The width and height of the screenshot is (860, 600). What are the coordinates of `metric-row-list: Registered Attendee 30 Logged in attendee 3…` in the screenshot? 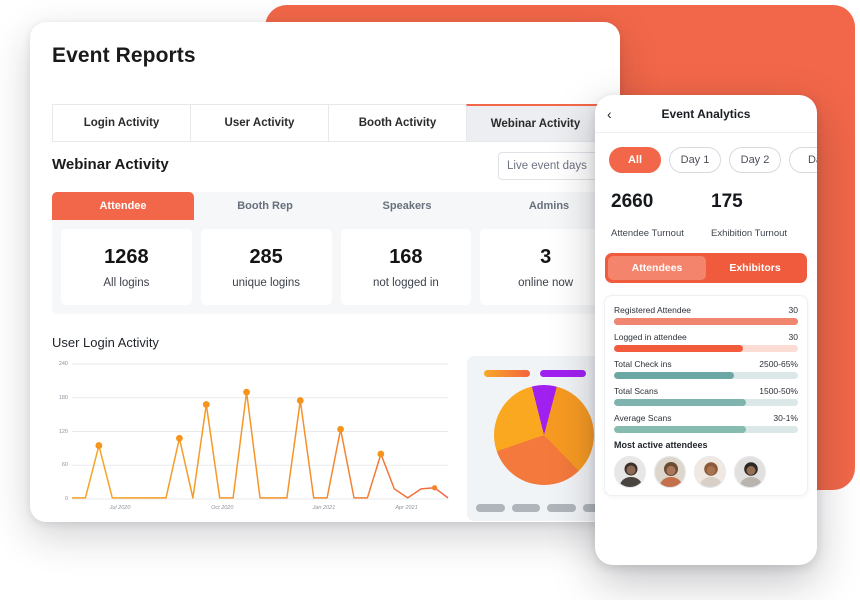 It's located at (706, 369).